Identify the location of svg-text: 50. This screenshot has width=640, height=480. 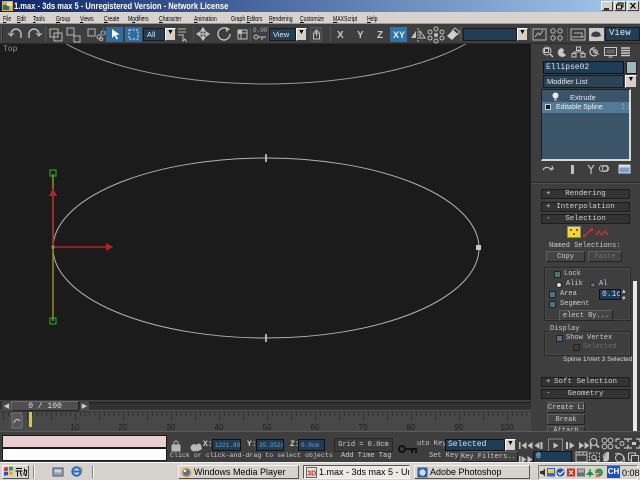
(267, 427).